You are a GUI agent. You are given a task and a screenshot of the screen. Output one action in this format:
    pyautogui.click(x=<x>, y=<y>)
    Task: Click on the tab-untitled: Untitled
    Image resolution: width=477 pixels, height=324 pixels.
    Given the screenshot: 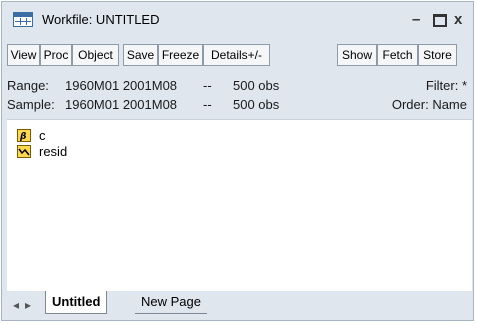 What is the action you would take?
    pyautogui.click(x=76, y=302)
    